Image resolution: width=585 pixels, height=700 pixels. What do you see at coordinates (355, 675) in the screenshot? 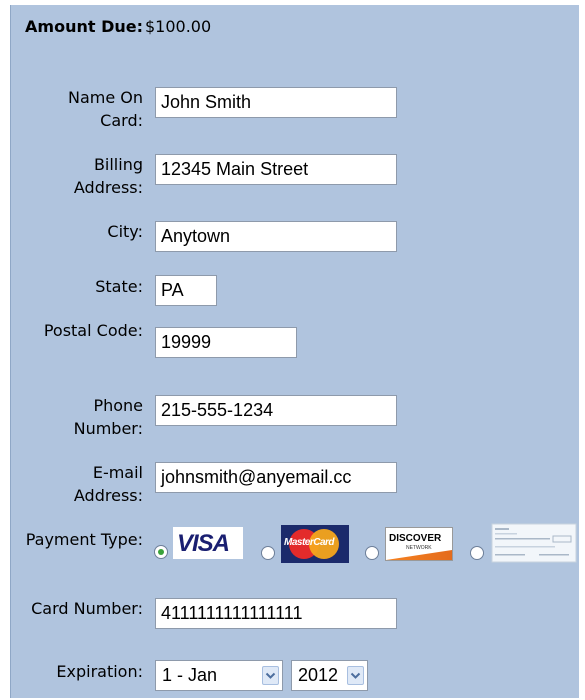
I see `year-chevron-down-icon` at bounding box center [355, 675].